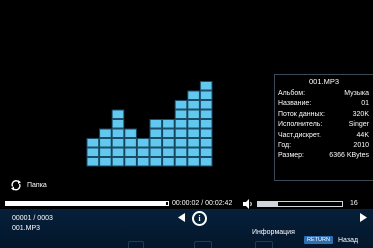  Describe the element at coordinates (299, 135) in the screenshot. I see `info-row-label: Част.дискрет.` at that location.